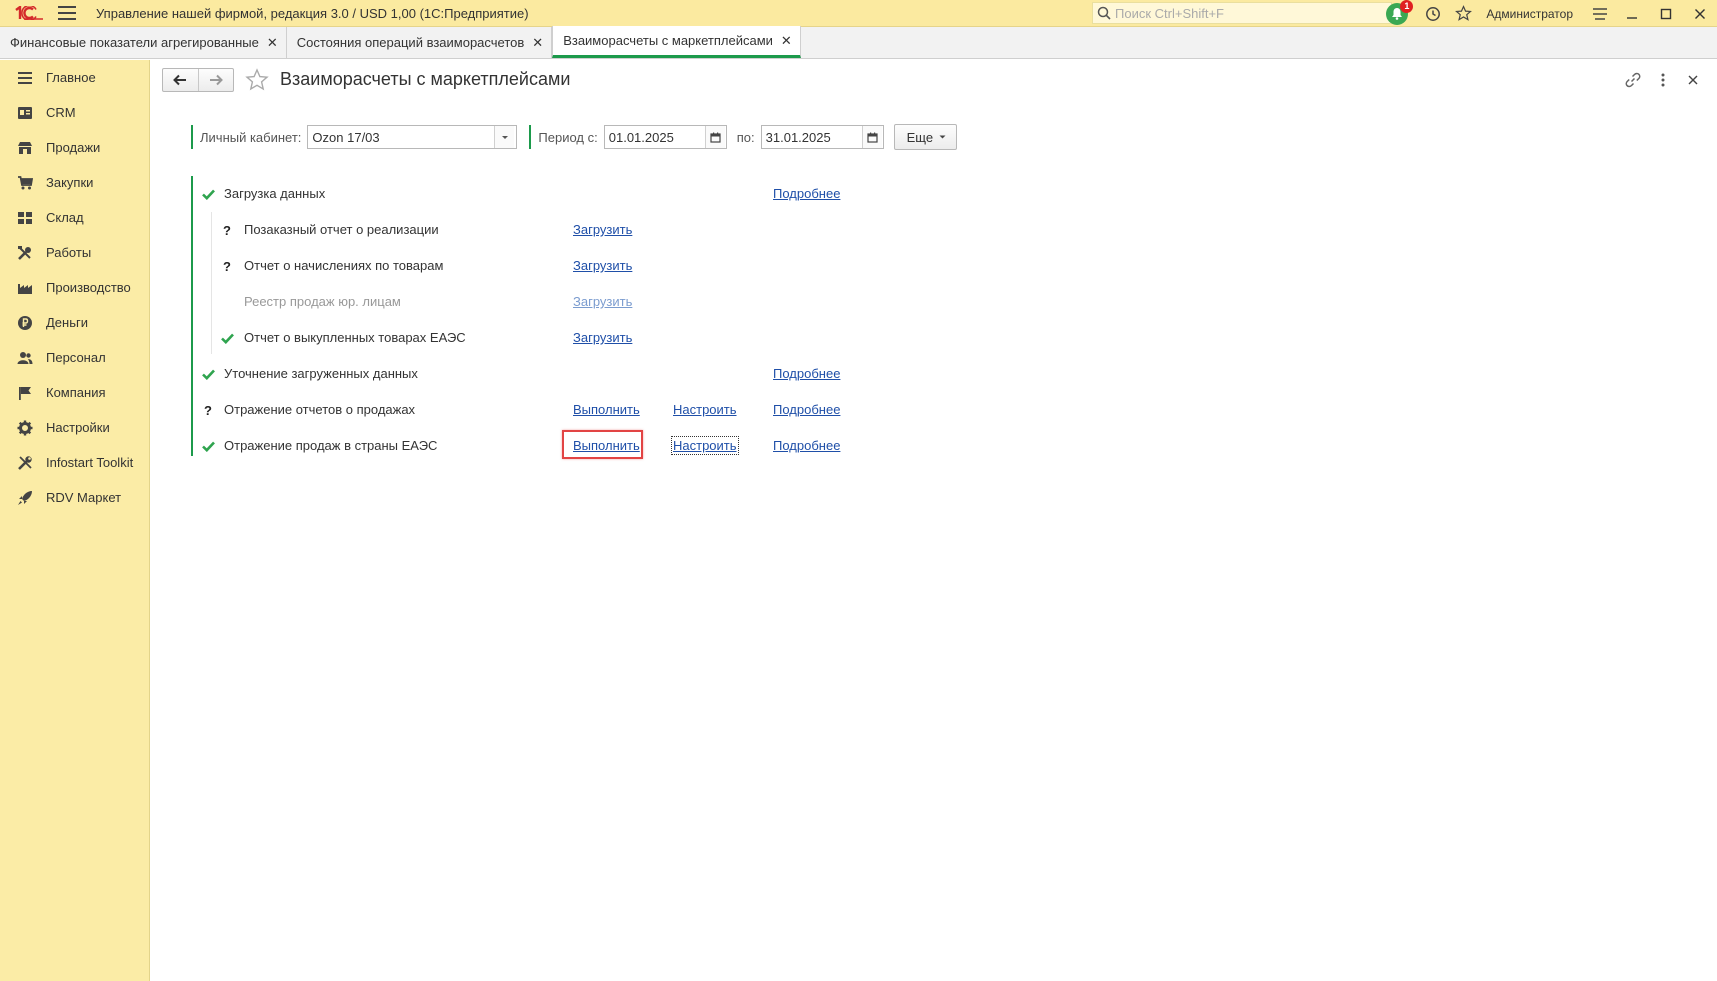 The width and height of the screenshot is (1717, 981). Describe the element at coordinates (1632, 13) in the screenshot. I see `minimize-icon` at that location.